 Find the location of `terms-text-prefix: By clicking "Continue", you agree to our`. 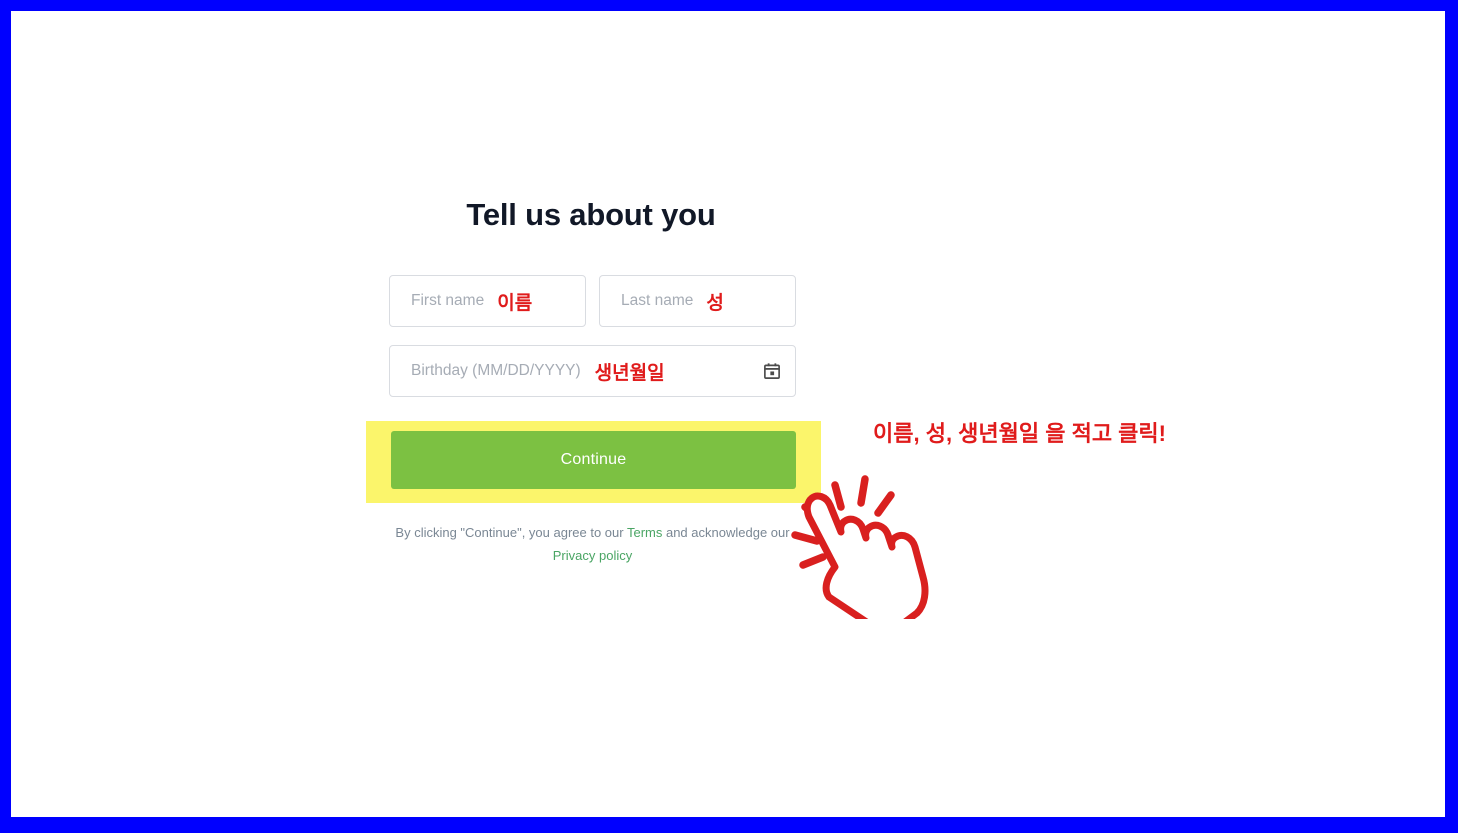

terms-text-prefix: By clicking "Continue", you agree to our is located at coordinates (511, 532).